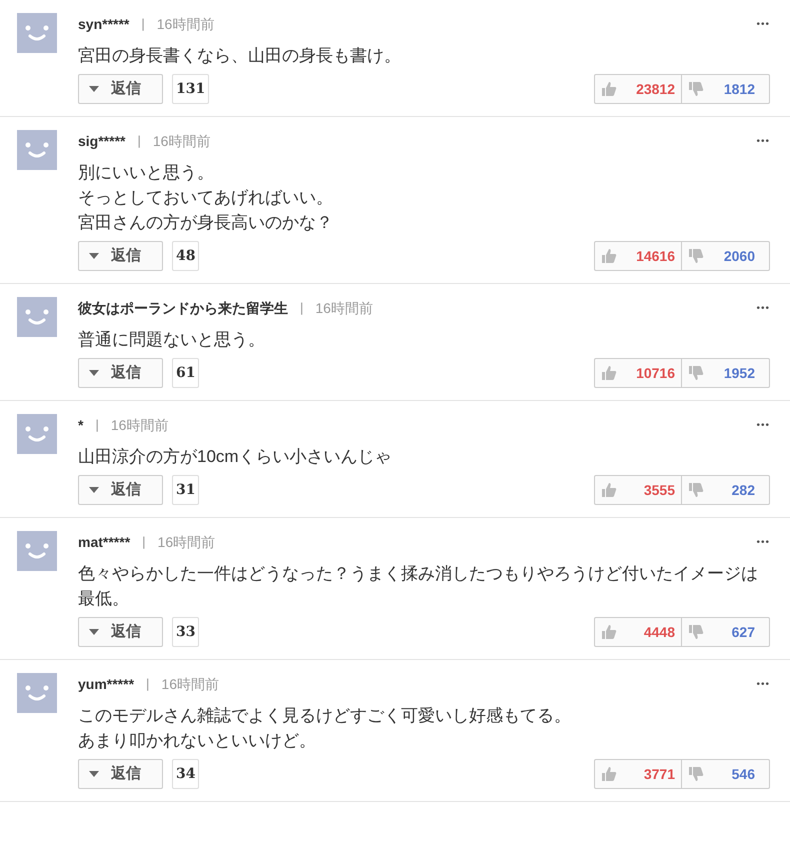 This screenshot has width=790, height=842. What do you see at coordinates (638, 89) in the screenshot?
I see `like-button: 23812` at bounding box center [638, 89].